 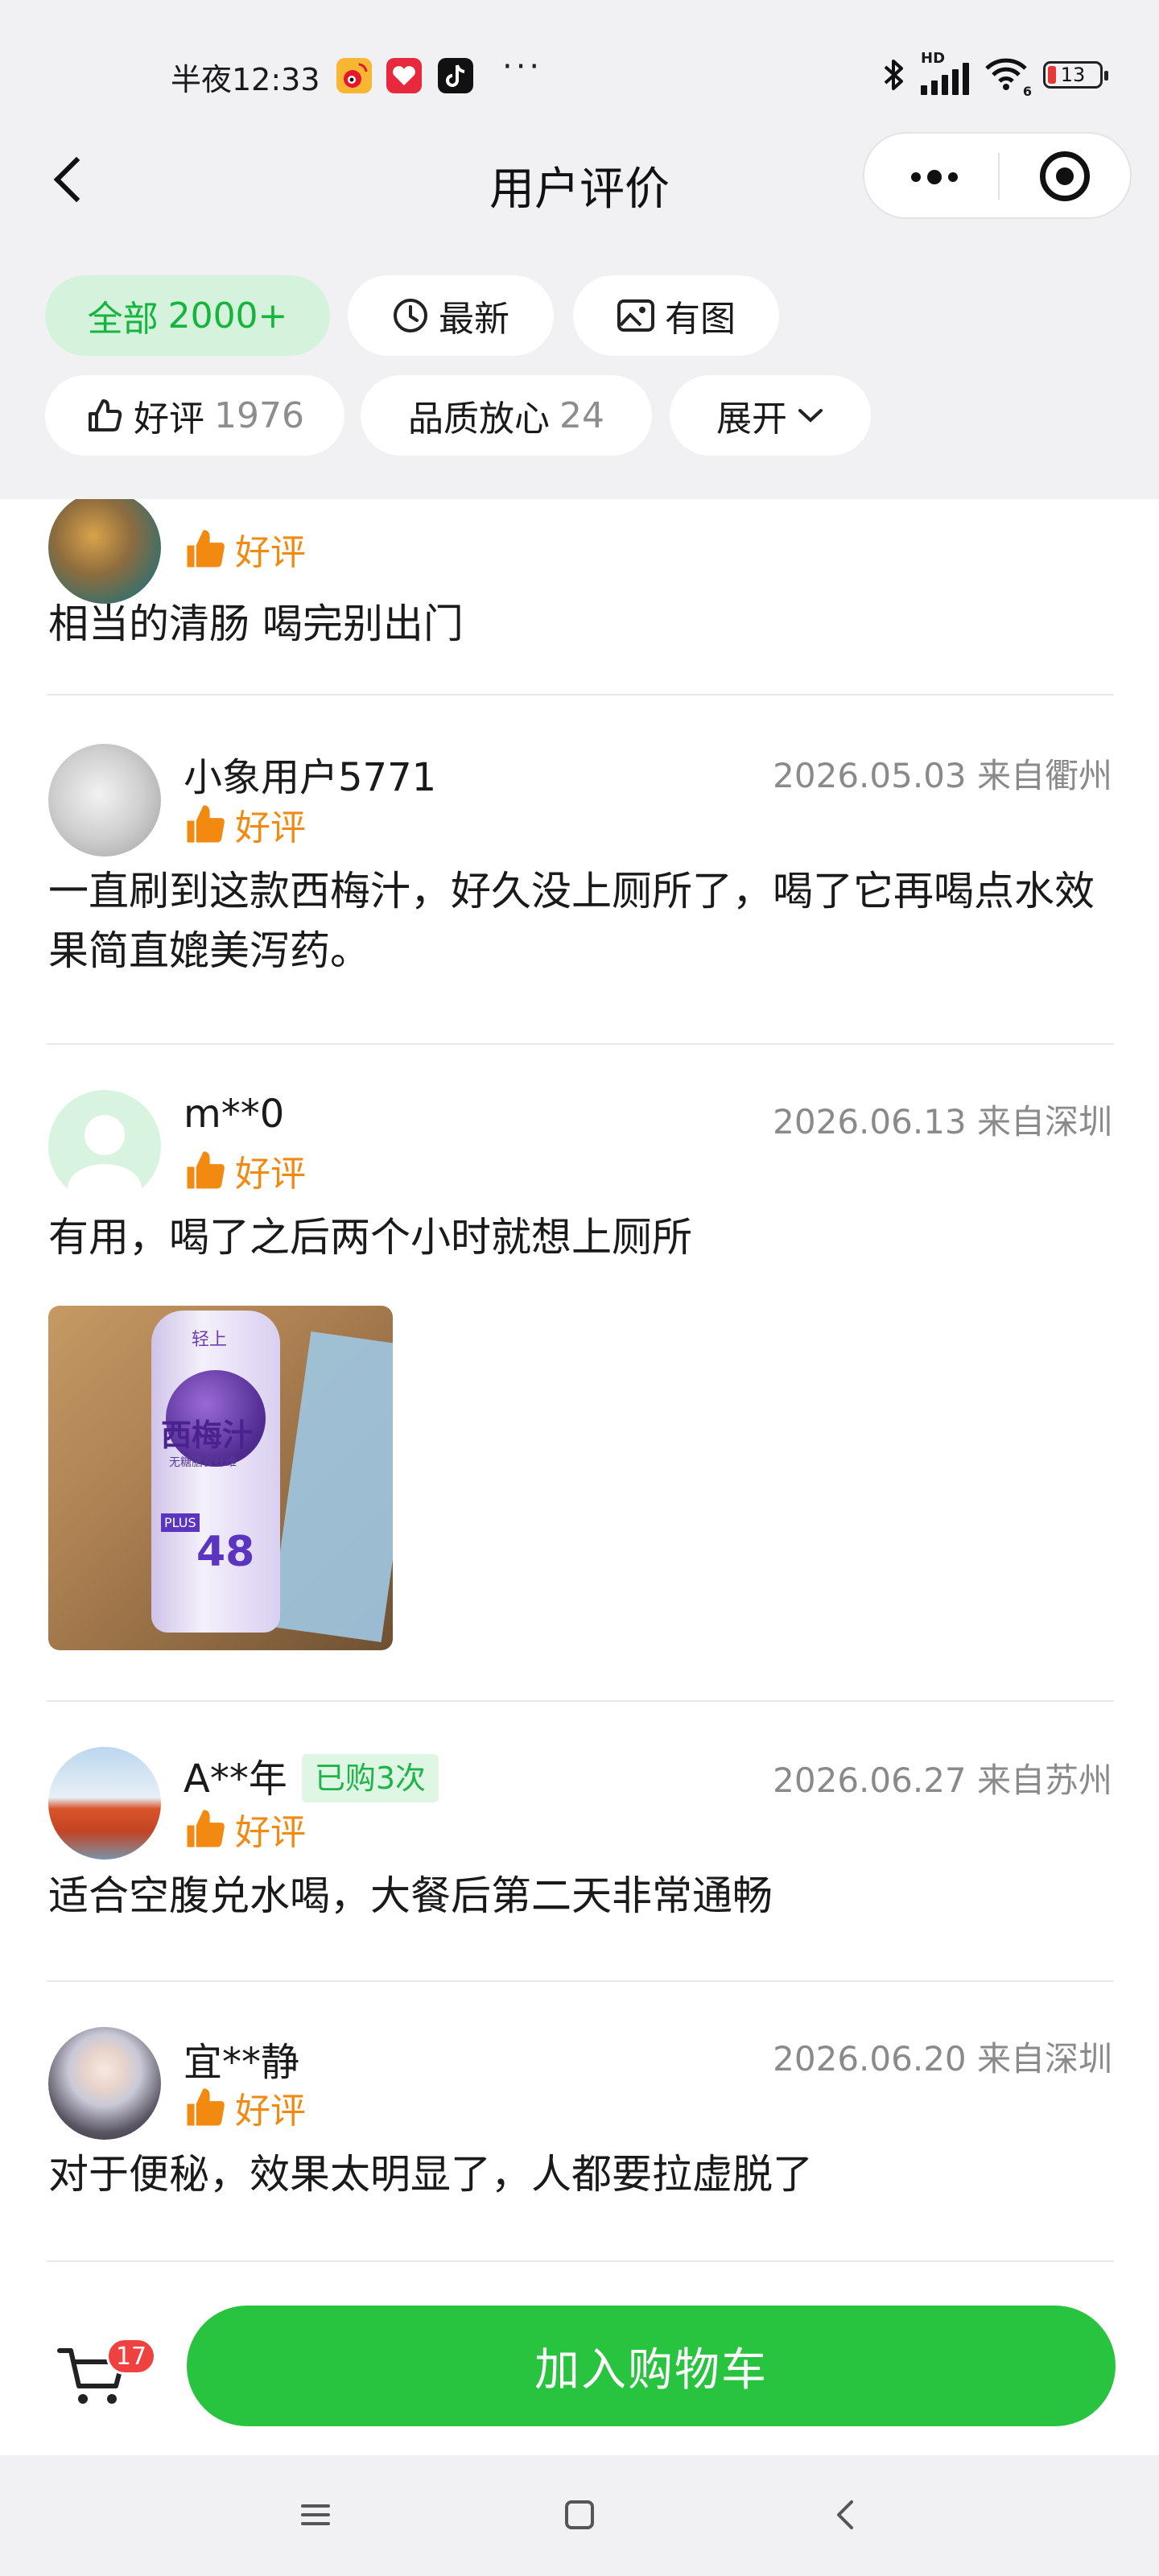 I want to click on username-text: m**0, so click(x=234, y=1114).